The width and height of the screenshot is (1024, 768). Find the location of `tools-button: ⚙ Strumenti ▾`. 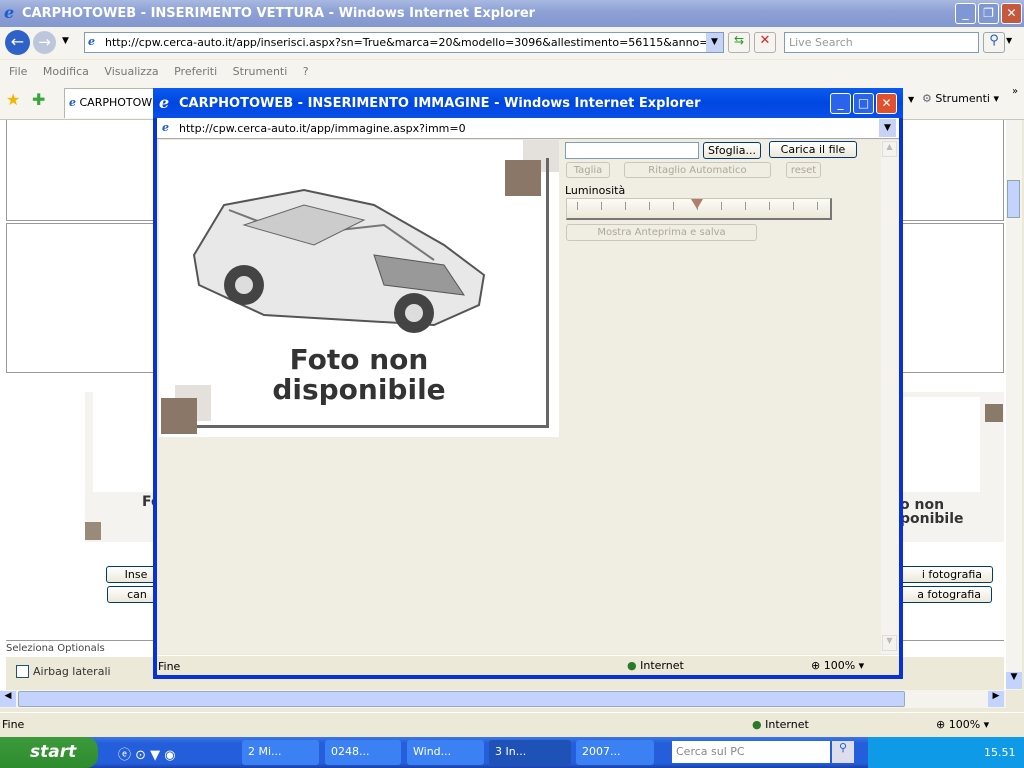

tools-button: ⚙ Strumenti ▾ is located at coordinates (960, 98).